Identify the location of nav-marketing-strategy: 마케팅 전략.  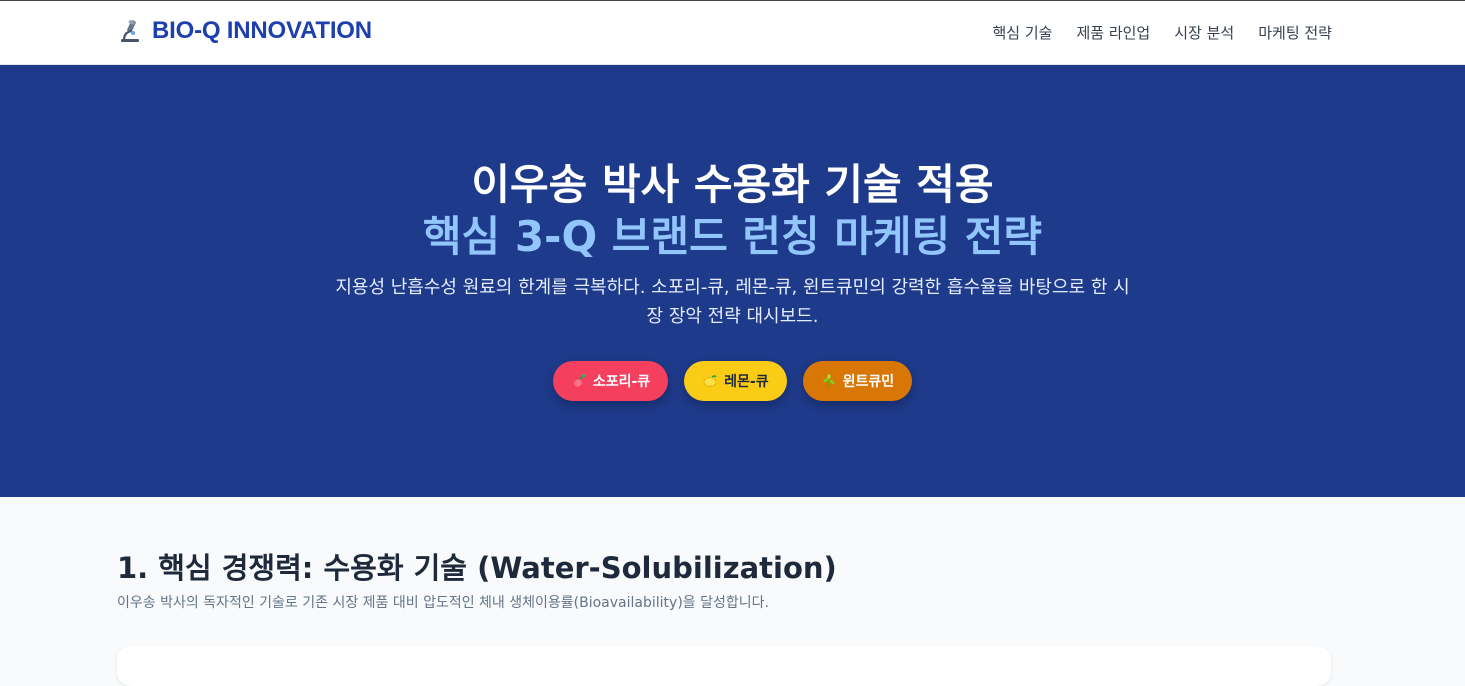
(1295, 32).